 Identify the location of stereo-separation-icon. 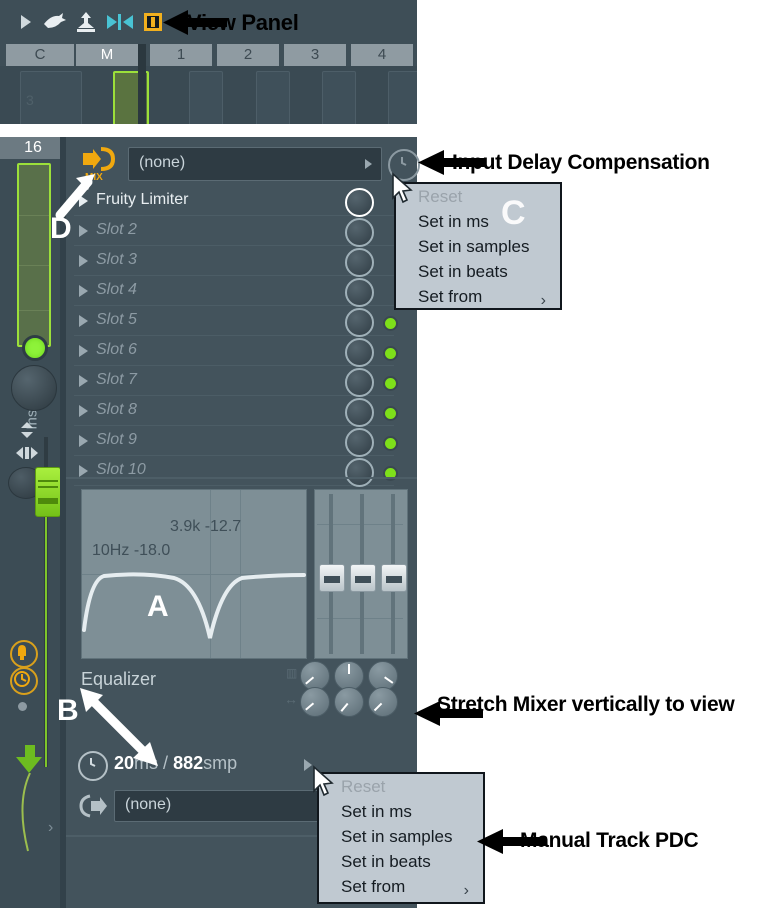
(27, 430).